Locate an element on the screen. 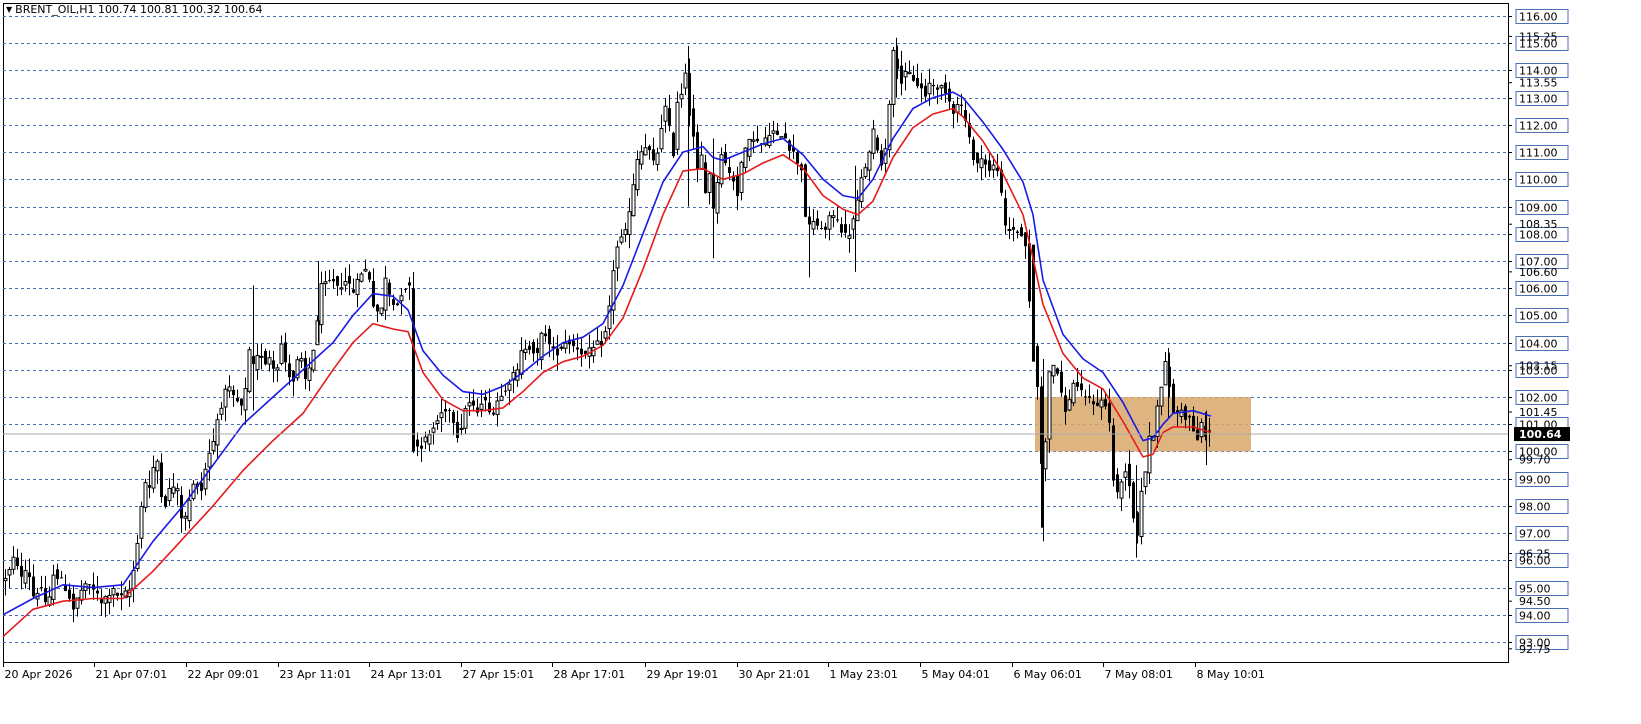 This screenshot has width=1641, height=724. time-tick-label: 29 Apr 19:01 is located at coordinates (683, 674).